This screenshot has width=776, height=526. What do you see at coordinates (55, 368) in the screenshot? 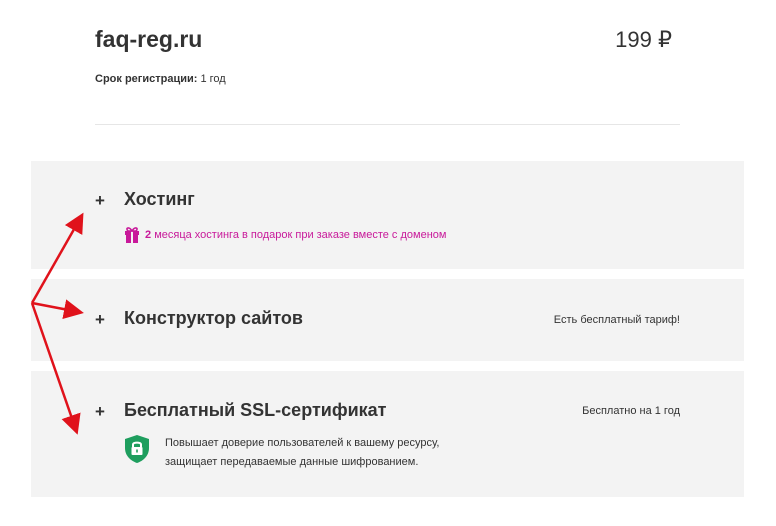
I see `arrow-to-ssl` at bounding box center [55, 368].